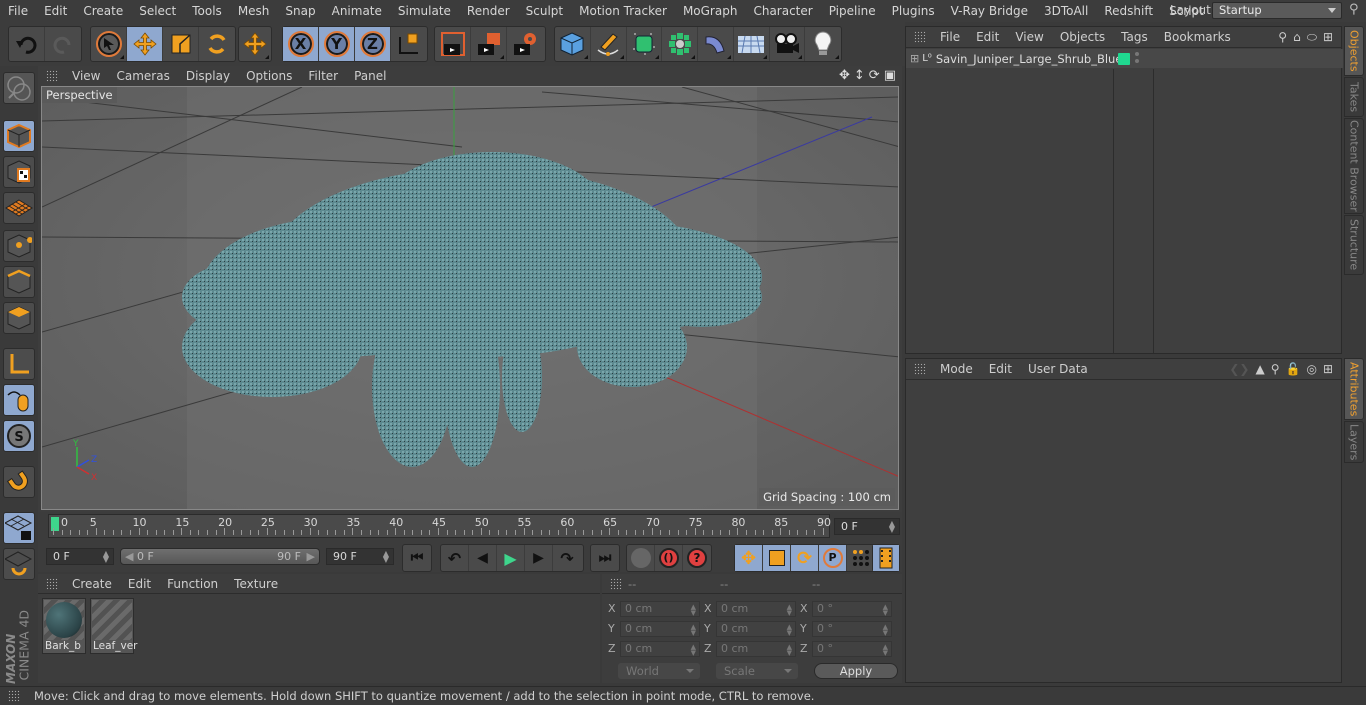 This screenshot has width=1366, height=705. I want to click on objects-menu-objects: Objects, so click(1082, 37).